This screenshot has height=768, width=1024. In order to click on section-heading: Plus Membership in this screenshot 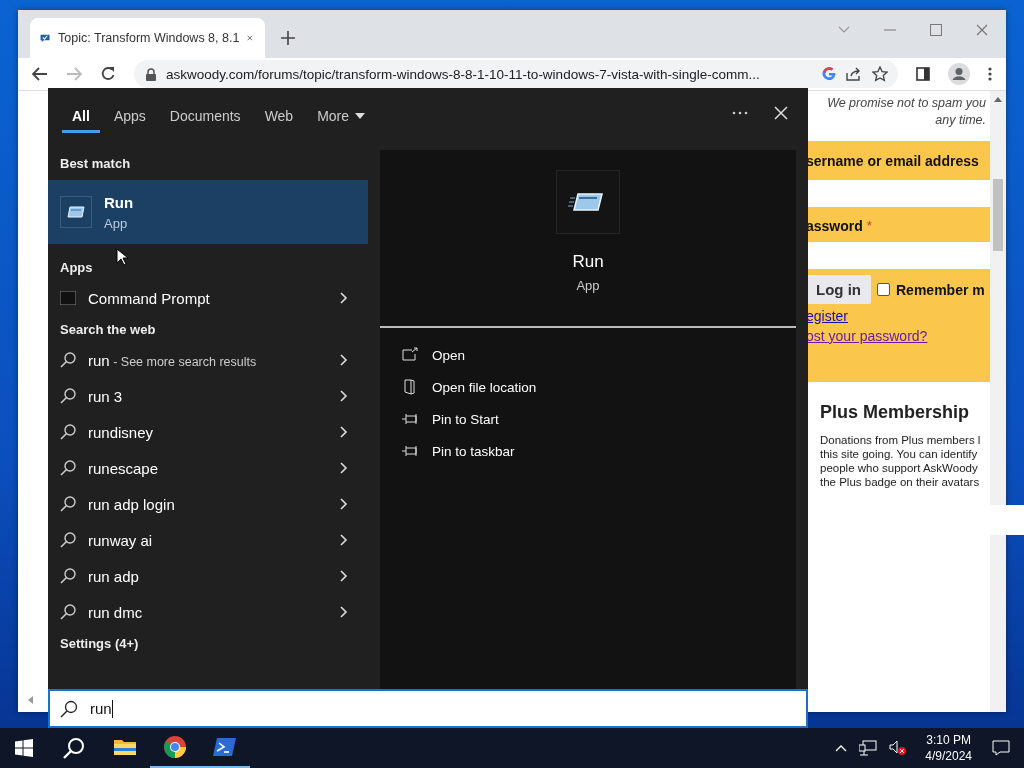, I will do `click(895, 412)`.